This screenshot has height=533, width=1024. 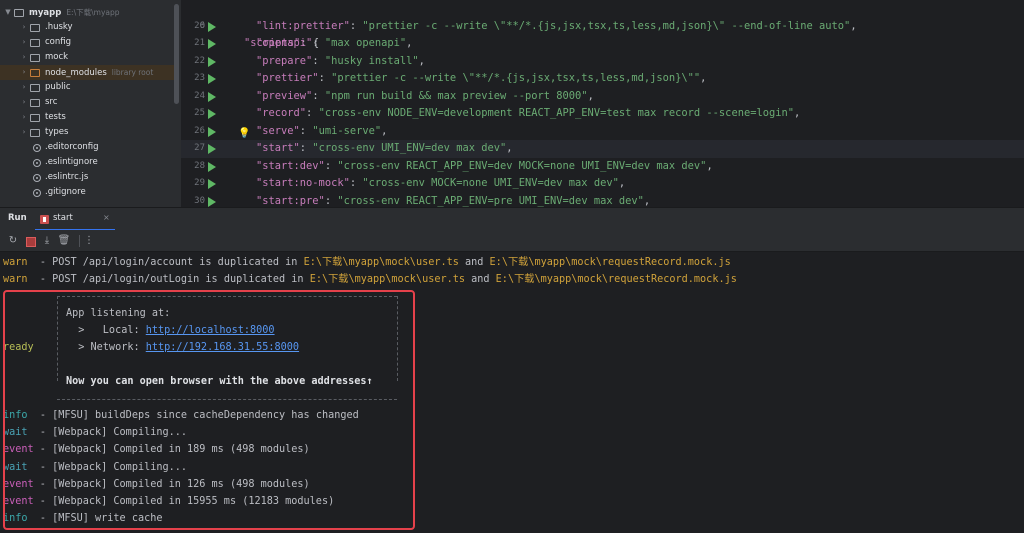 I want to click on tree-item-label: types, so click(x=57, y=132).